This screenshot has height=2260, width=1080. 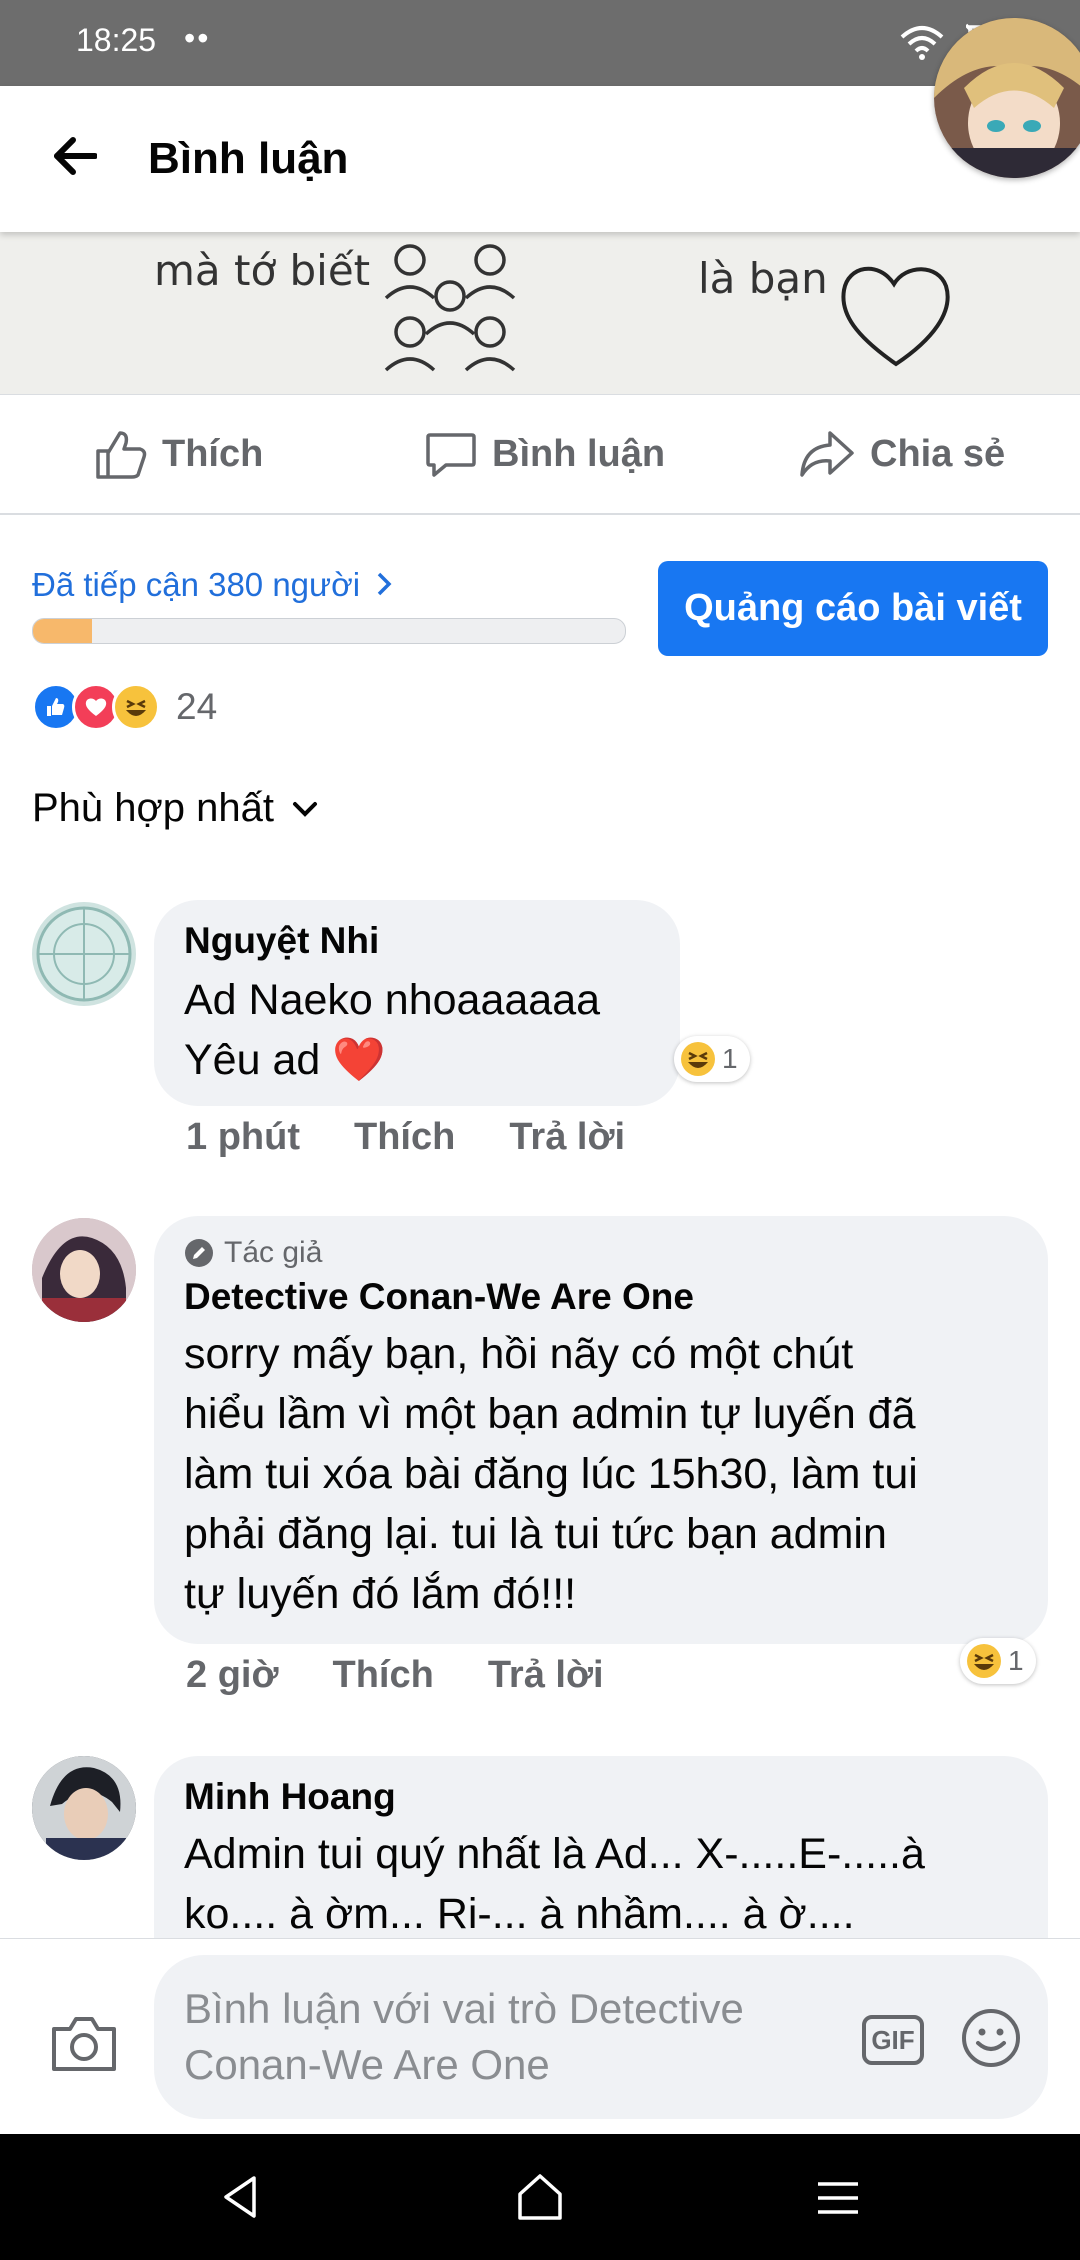 I want to click on author-badge: Tác giả, so click(x=601, y=1253).